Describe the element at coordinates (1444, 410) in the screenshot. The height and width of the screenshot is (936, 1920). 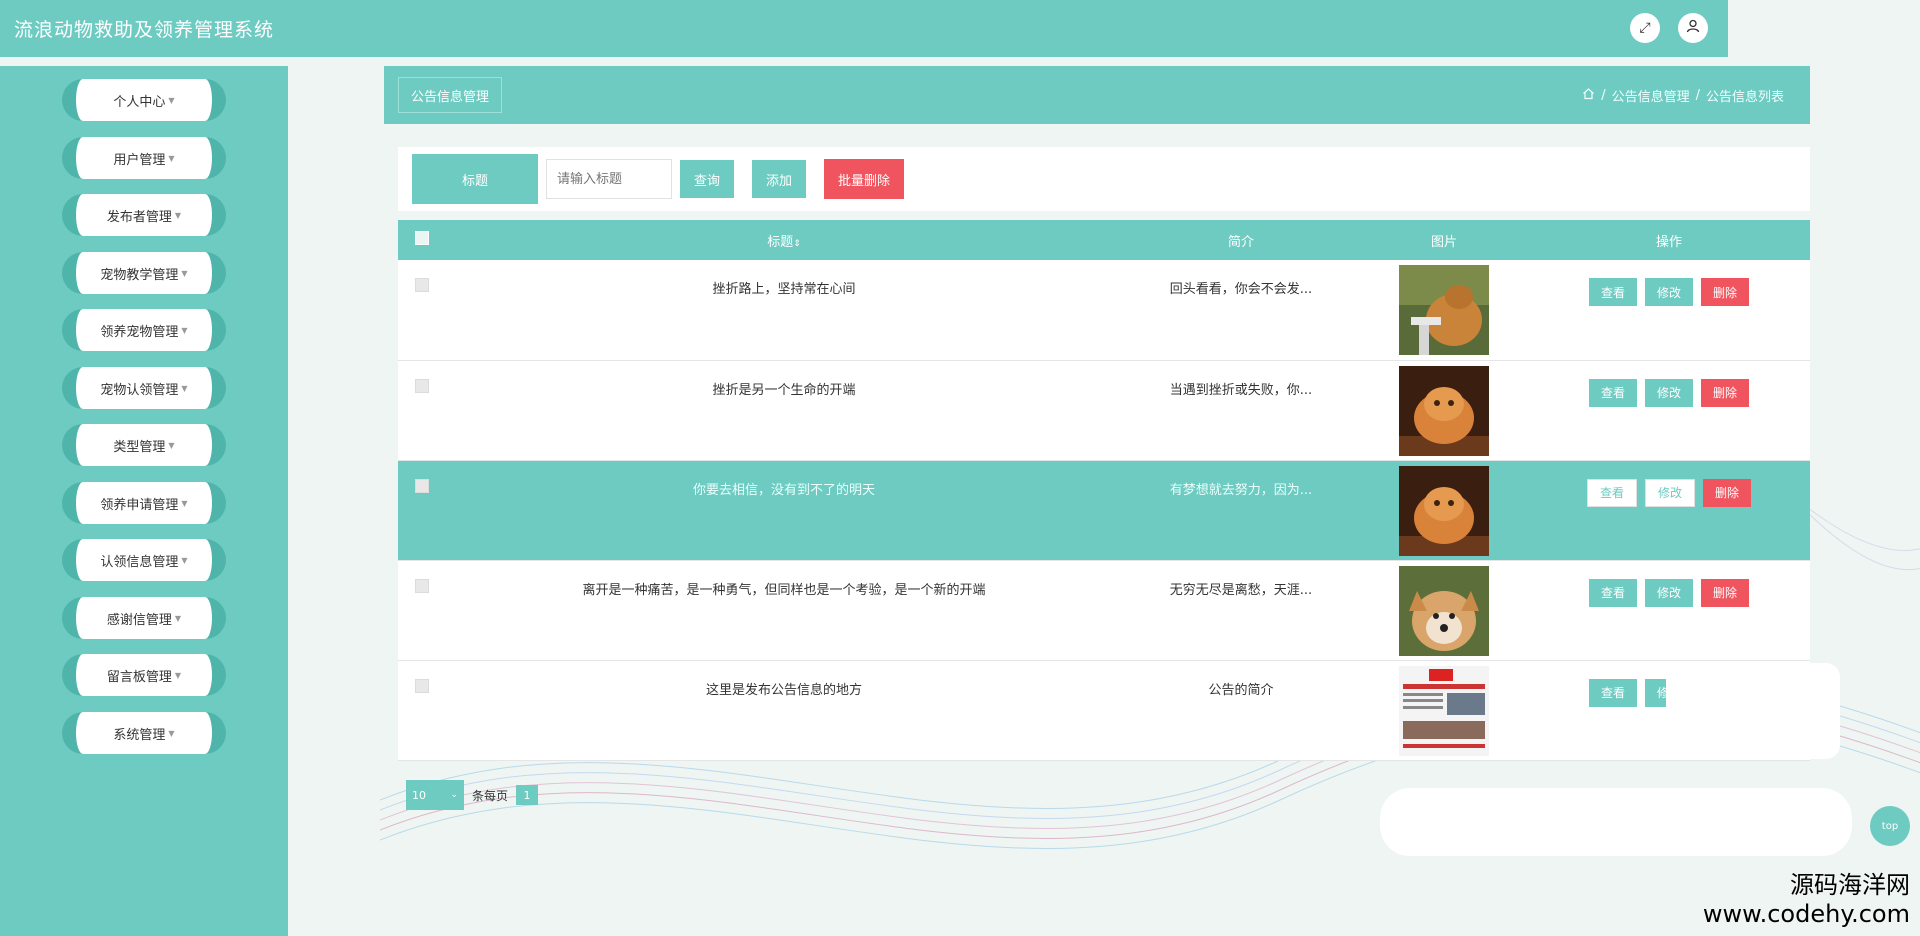
I see `persian-cat-thumbnail` at that location.